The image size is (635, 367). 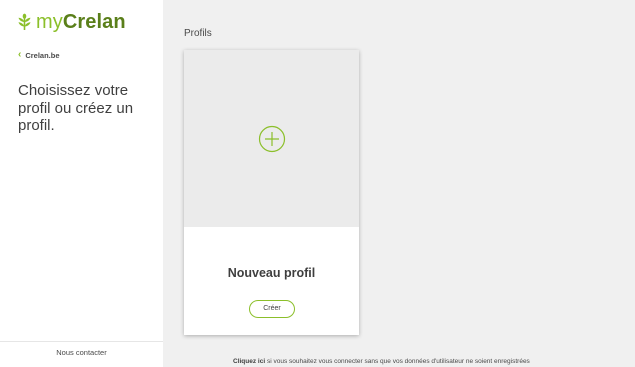 What do you see at coordinates (271, 273) in the screenshot?
I see `new-profile-label: Nouveau profil` at bounding box center [271, 273].